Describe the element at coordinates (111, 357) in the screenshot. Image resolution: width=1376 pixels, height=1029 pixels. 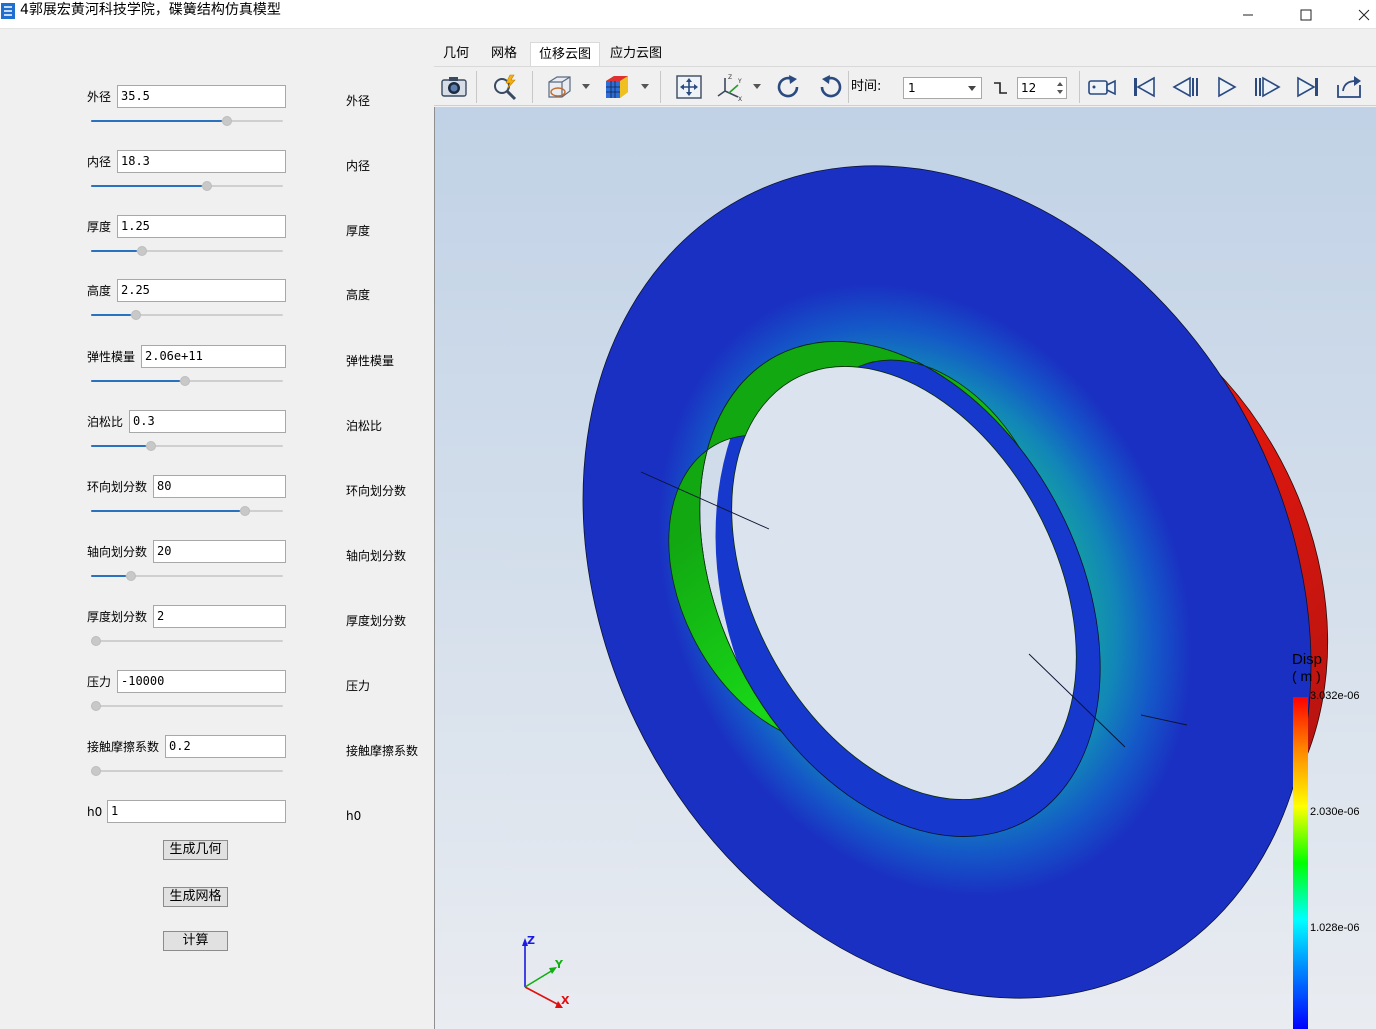
I see `elastic-modulus-label: 弹性模量` at that location.